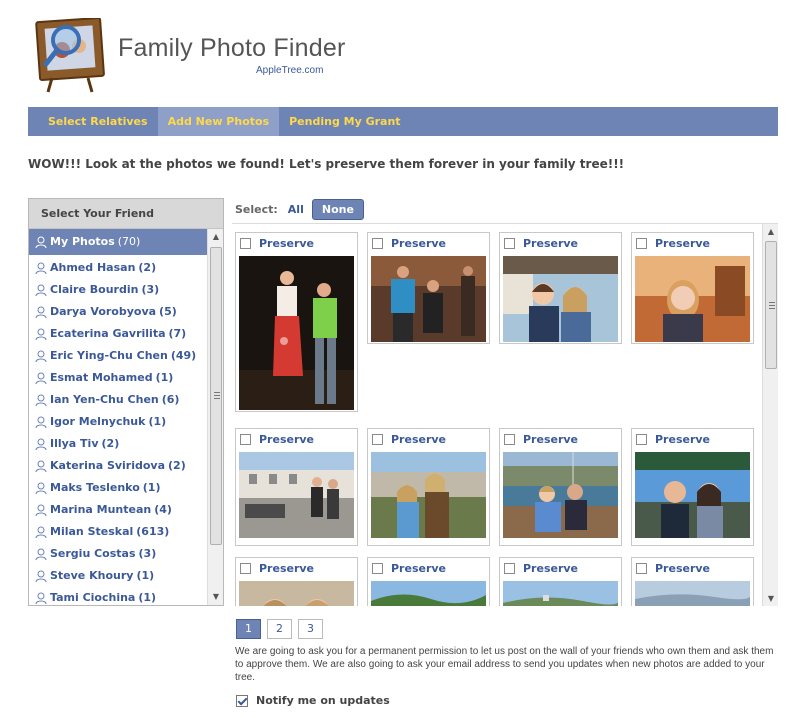 This screenshot has width=796, height=718. What do you see at coordinates (118, 334) in the screenshot?
I see `friend-item: Ecaterina Gavrilita (7)` at bounding box center [118, 334].